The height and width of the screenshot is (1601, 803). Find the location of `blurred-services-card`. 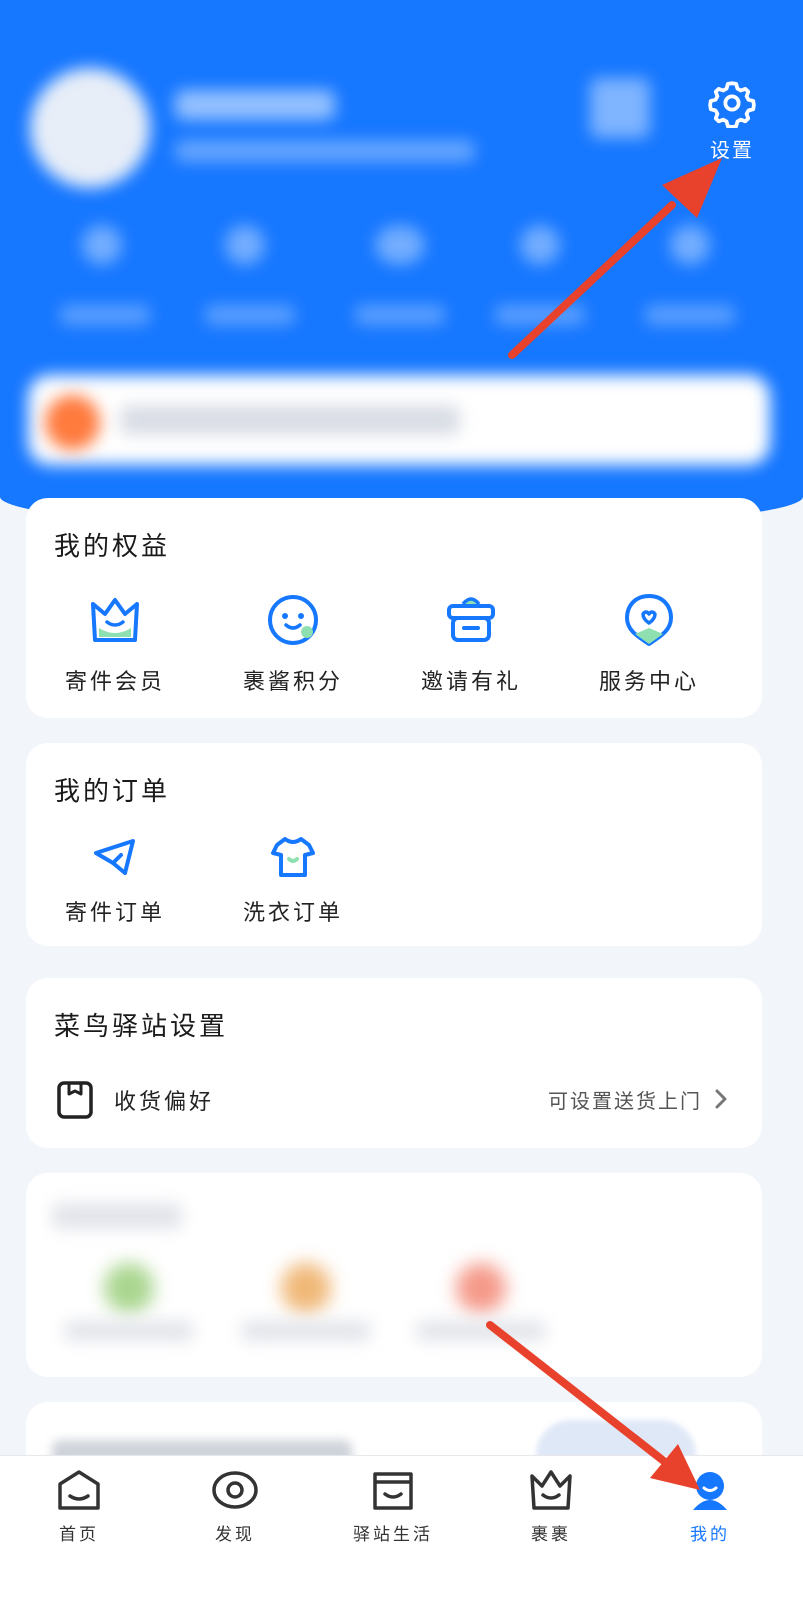

blurred-services-card is located at coordinates (394, 1275).